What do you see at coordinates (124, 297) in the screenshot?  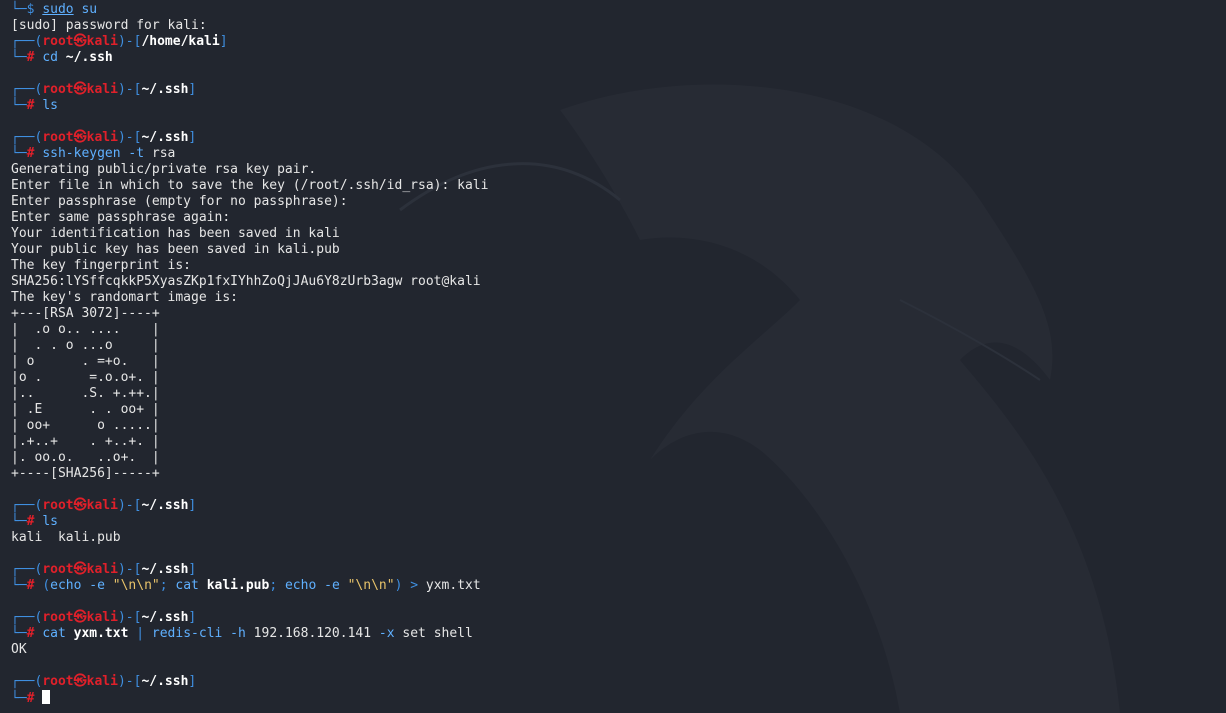 I see `output-line: The key's randomart image is:` at bounding box center [124, 297].